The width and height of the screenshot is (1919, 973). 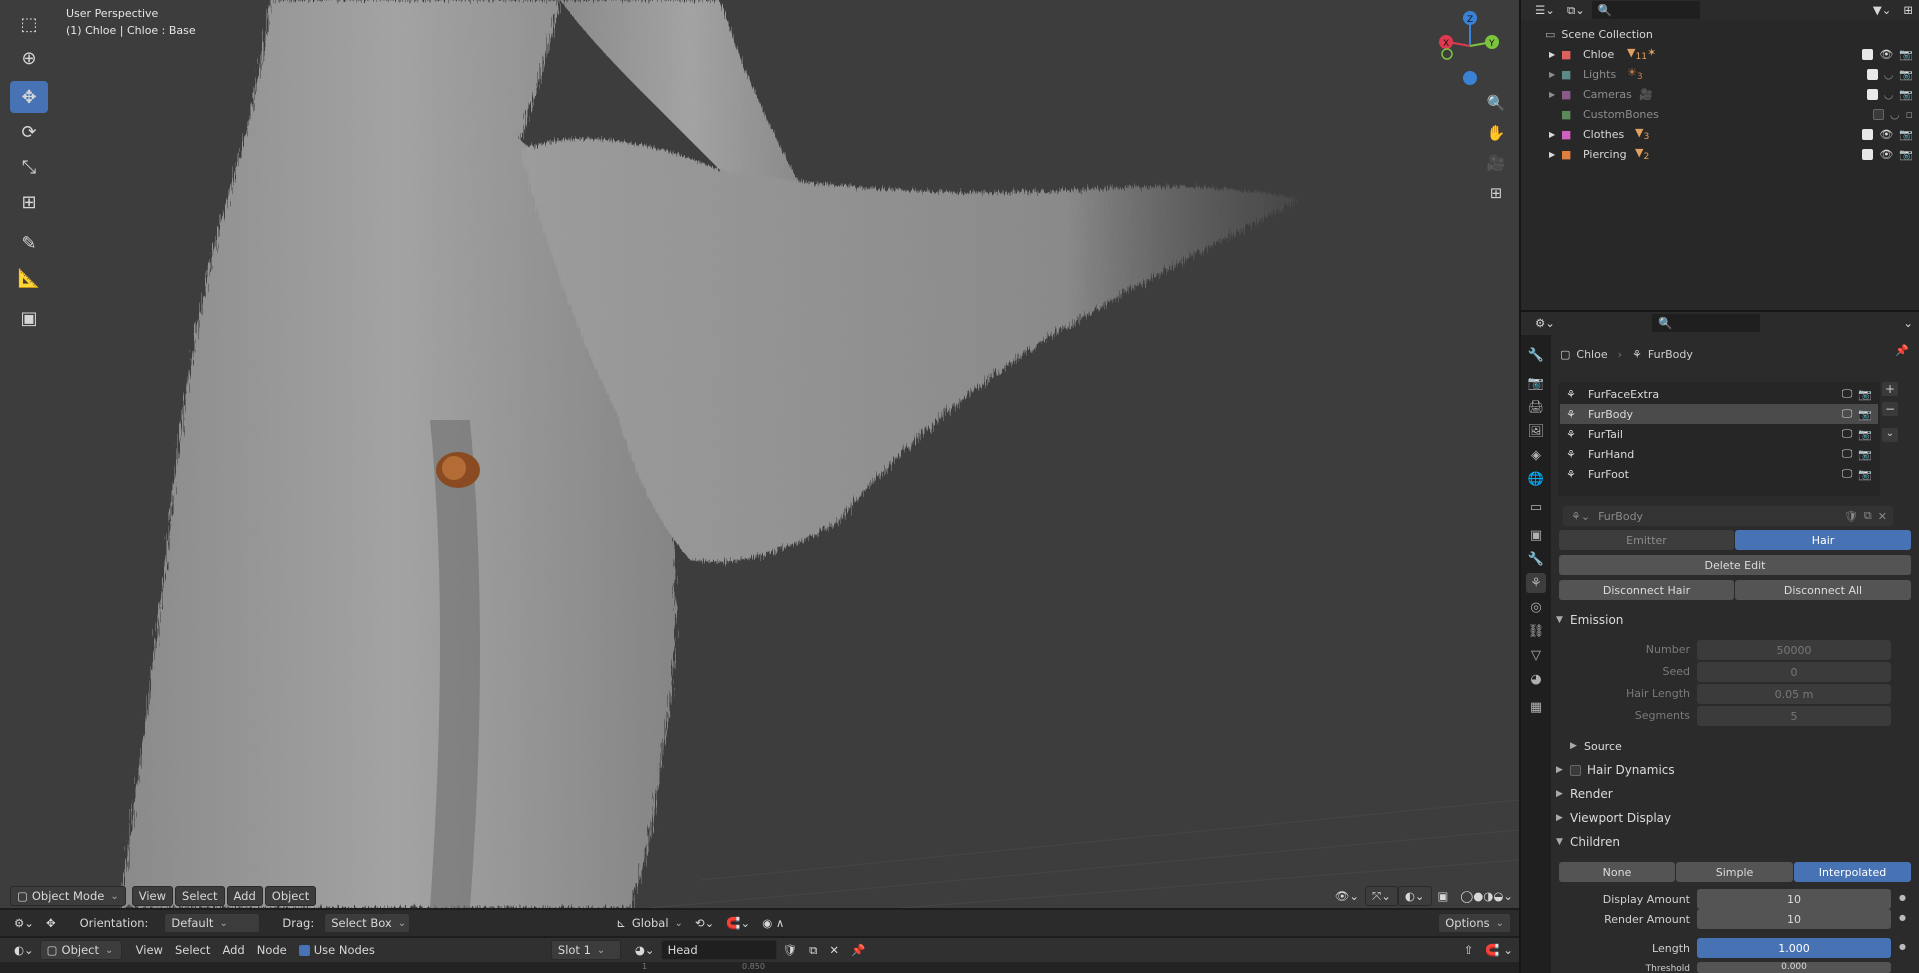 What do you see at coordinates (1469, 950) in the screenshot?
I see `parent-icon: ⇧` at bounding box center [1469, 950].